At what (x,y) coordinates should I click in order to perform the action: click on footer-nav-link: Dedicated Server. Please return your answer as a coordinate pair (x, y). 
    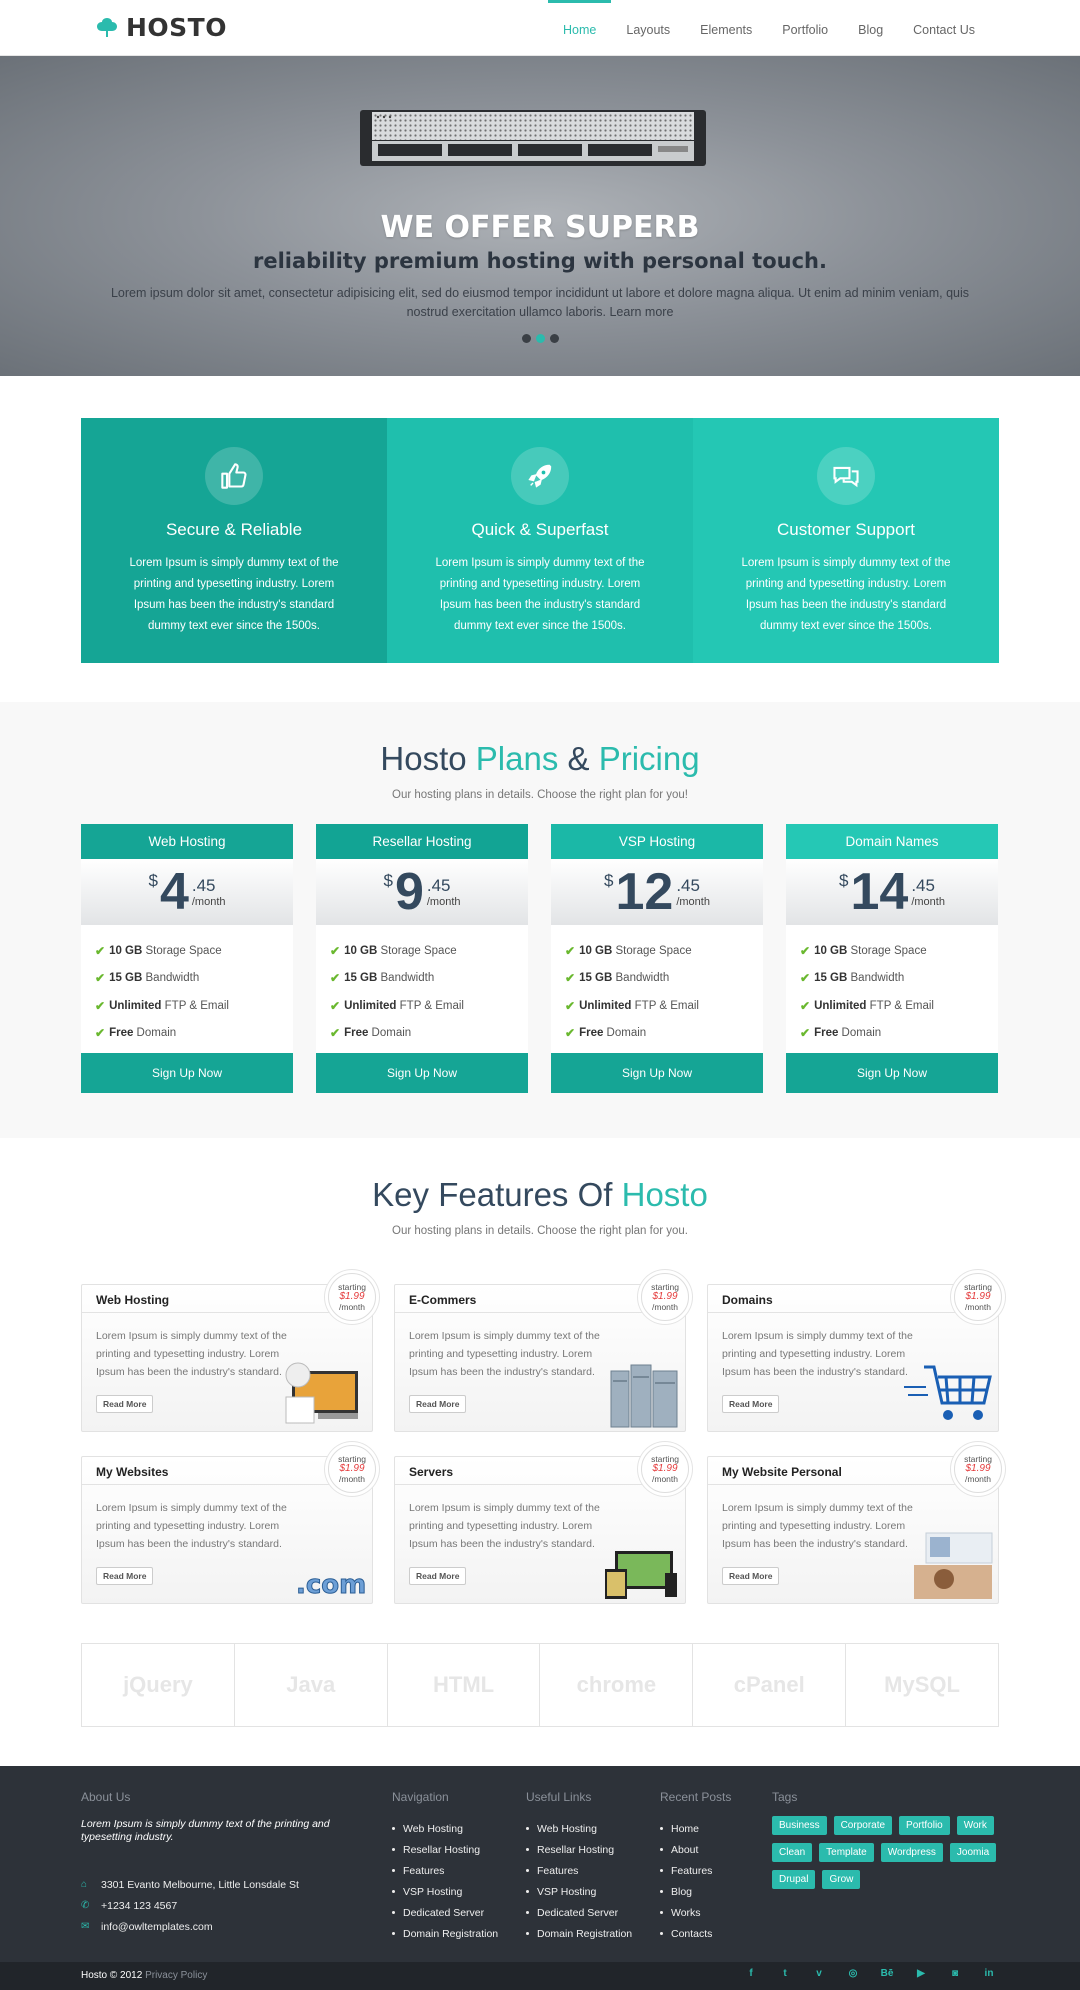
    Looking at the image, I should click on (445, 1912).